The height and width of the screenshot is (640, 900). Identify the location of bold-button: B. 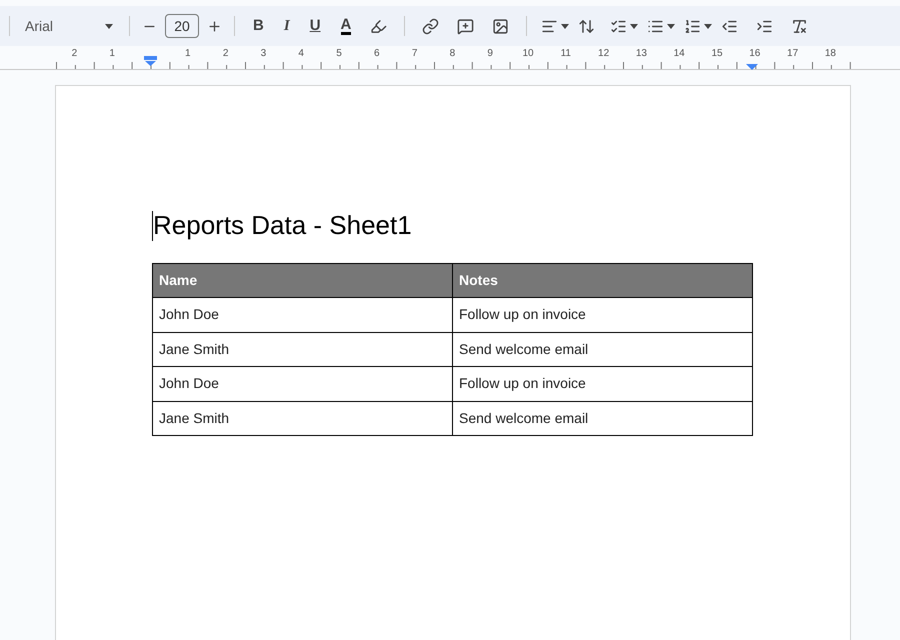
(258, 26).